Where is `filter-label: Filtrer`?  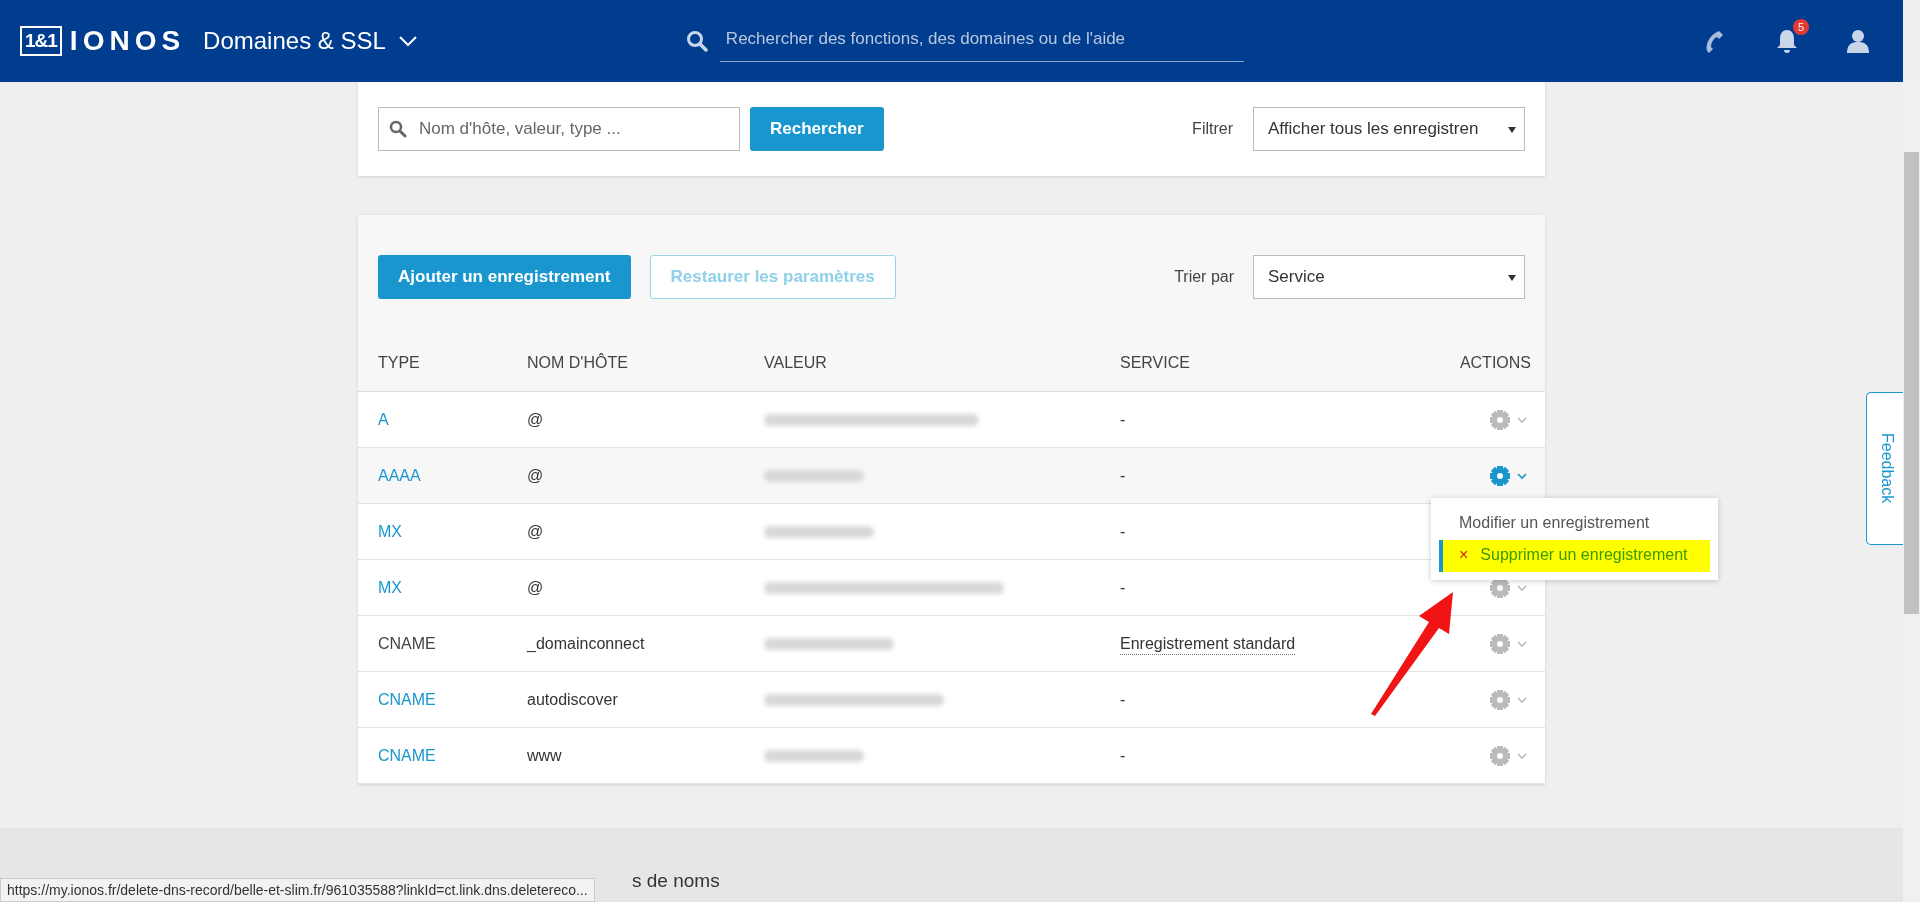
filter-label: Filtrer is located at coordinates (1212, 129).